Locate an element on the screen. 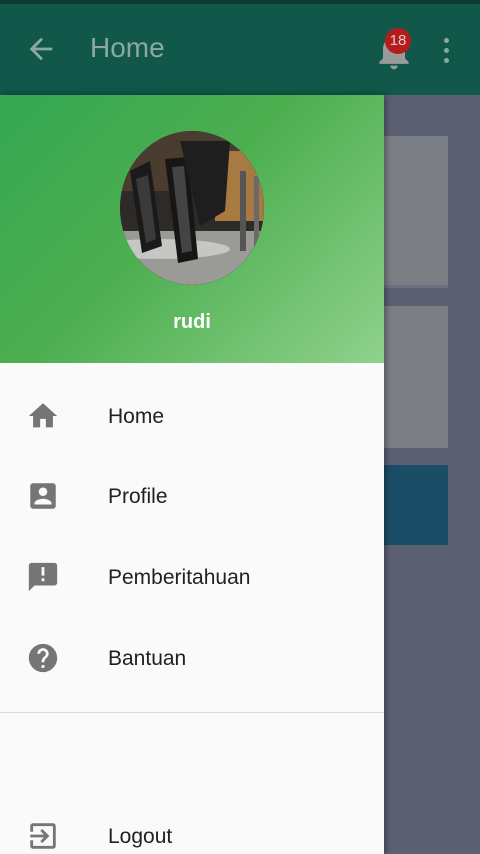 This screenshot has height=854, width=480. drawer-item-home: Home is located at coordinates (192, 417).